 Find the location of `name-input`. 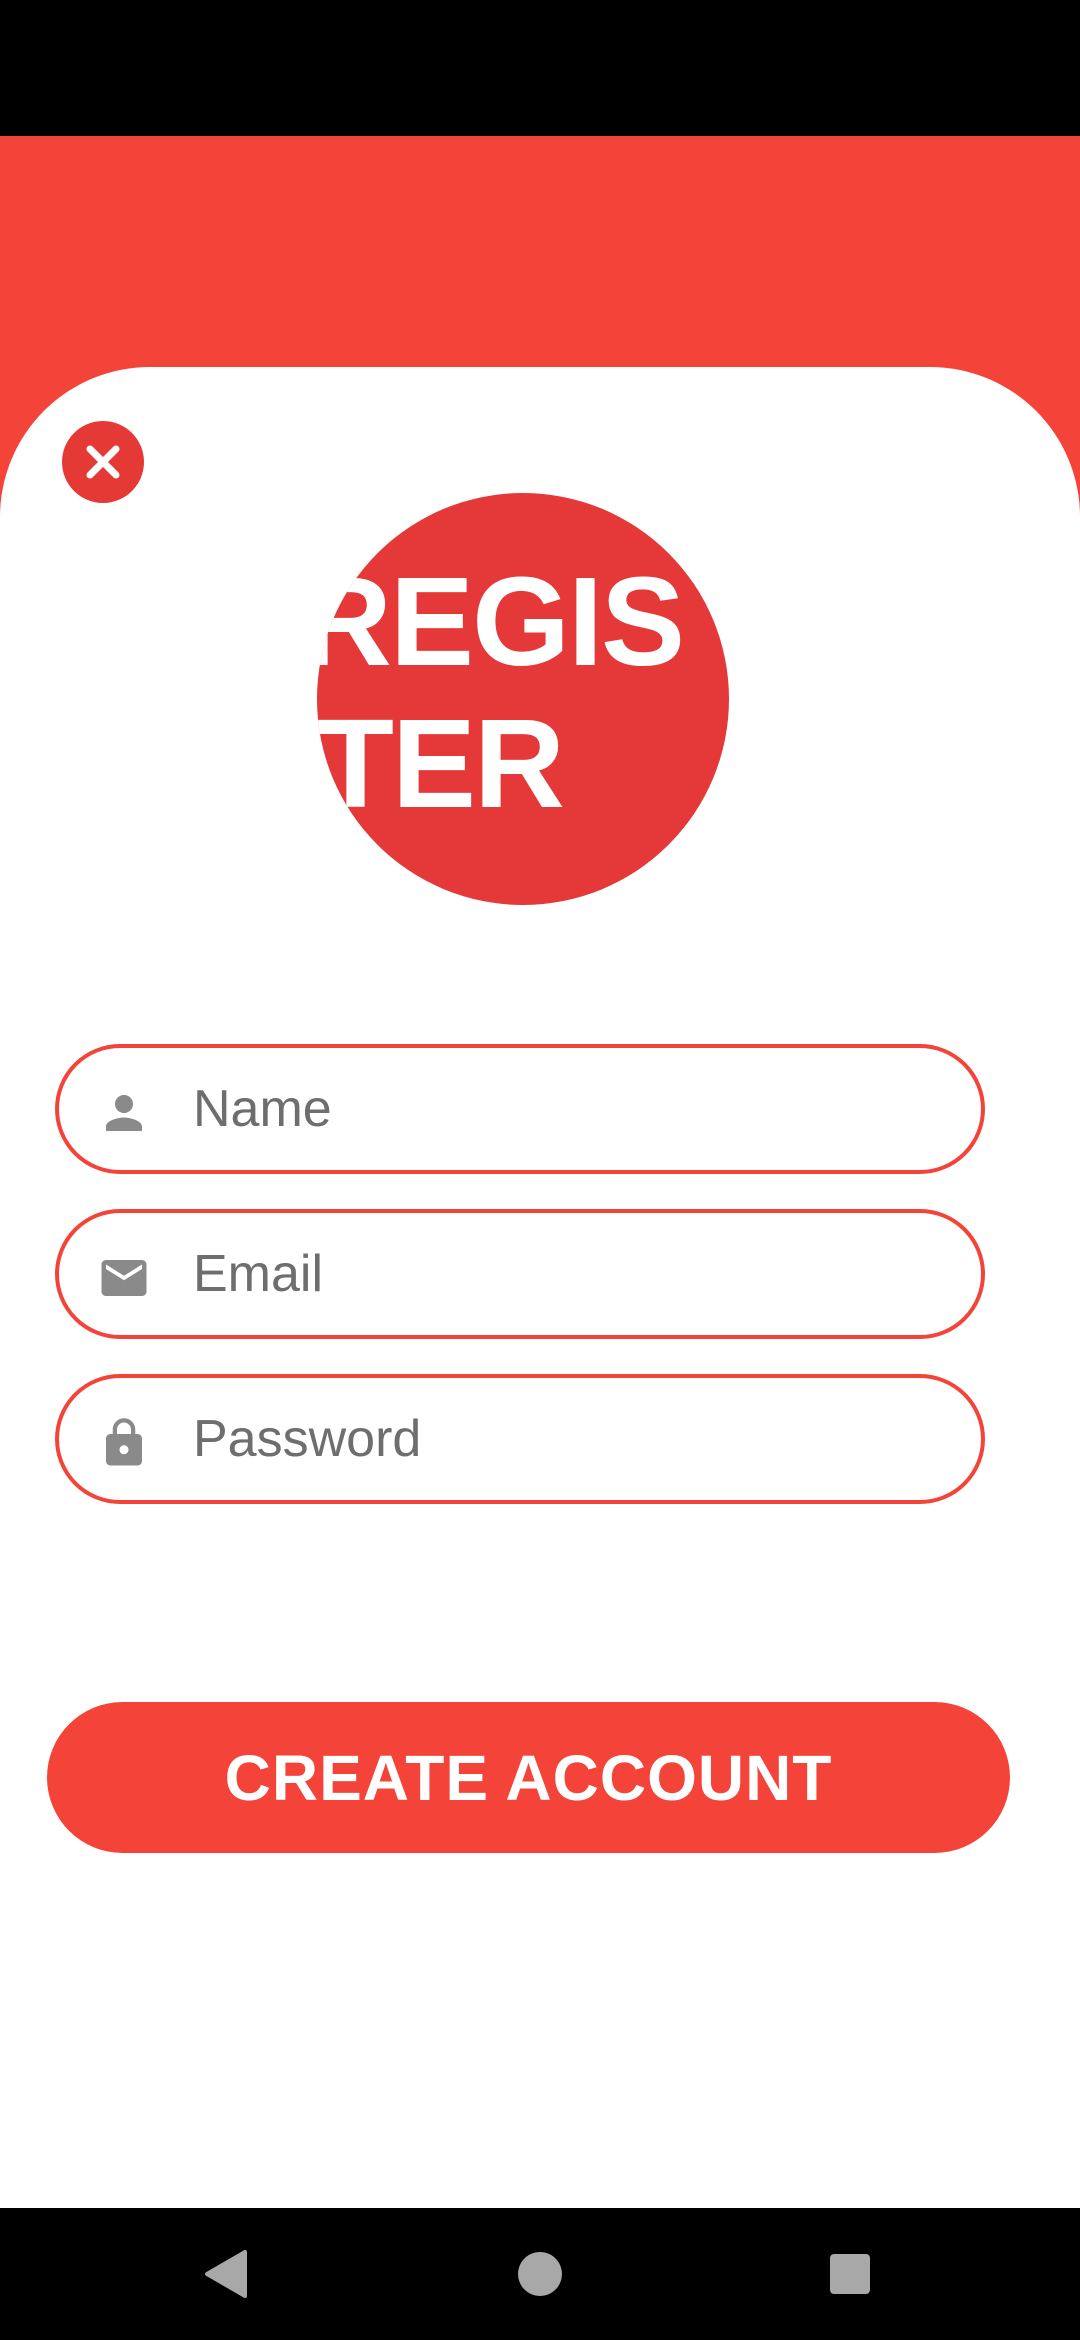

name-input is located at coordinates (563, 1109).